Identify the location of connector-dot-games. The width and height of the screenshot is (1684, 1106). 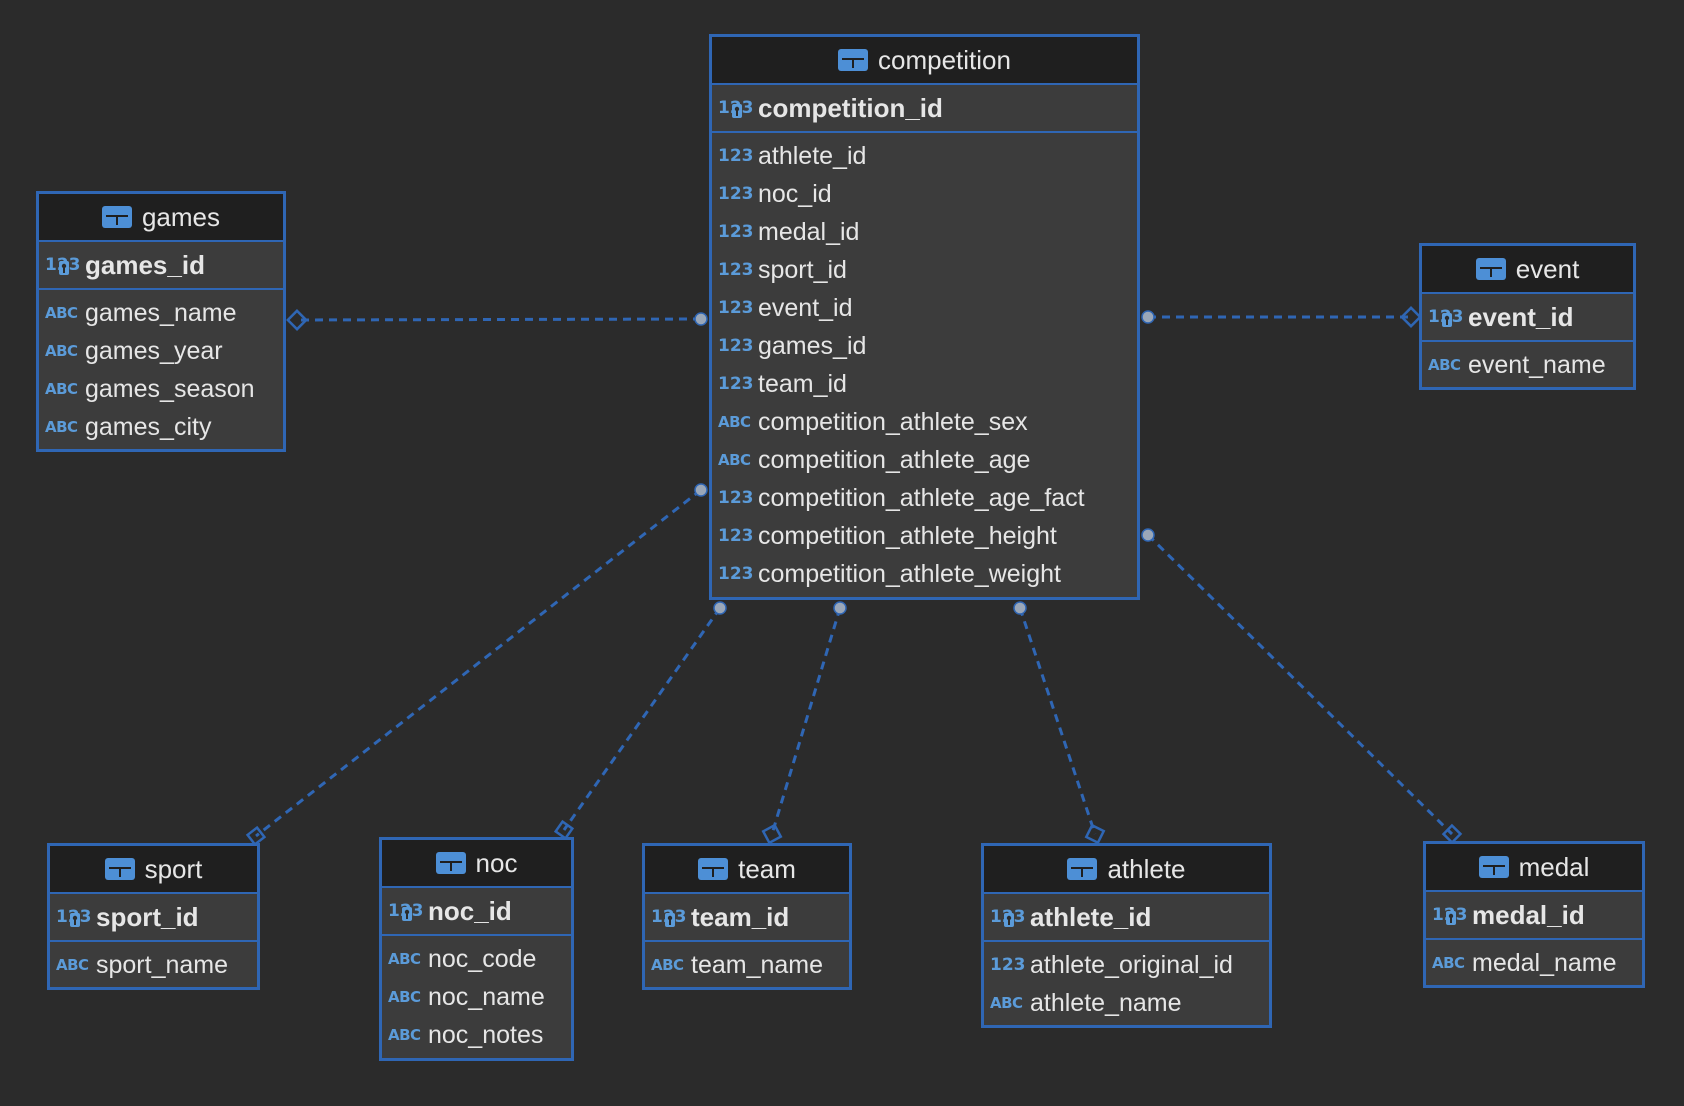
(701, 319).